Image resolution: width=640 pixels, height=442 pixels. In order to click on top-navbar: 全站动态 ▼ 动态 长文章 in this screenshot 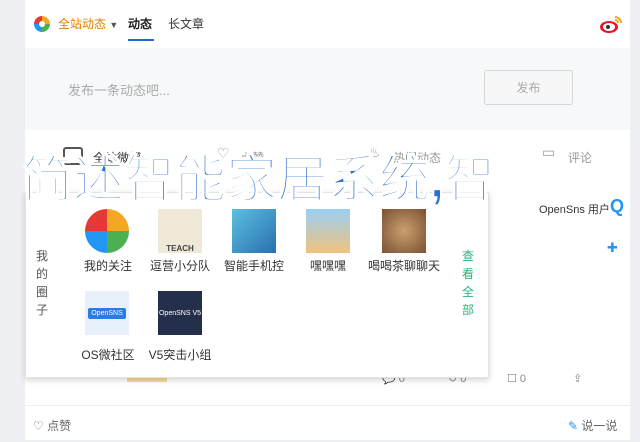, I will do `click(327, 24)`.